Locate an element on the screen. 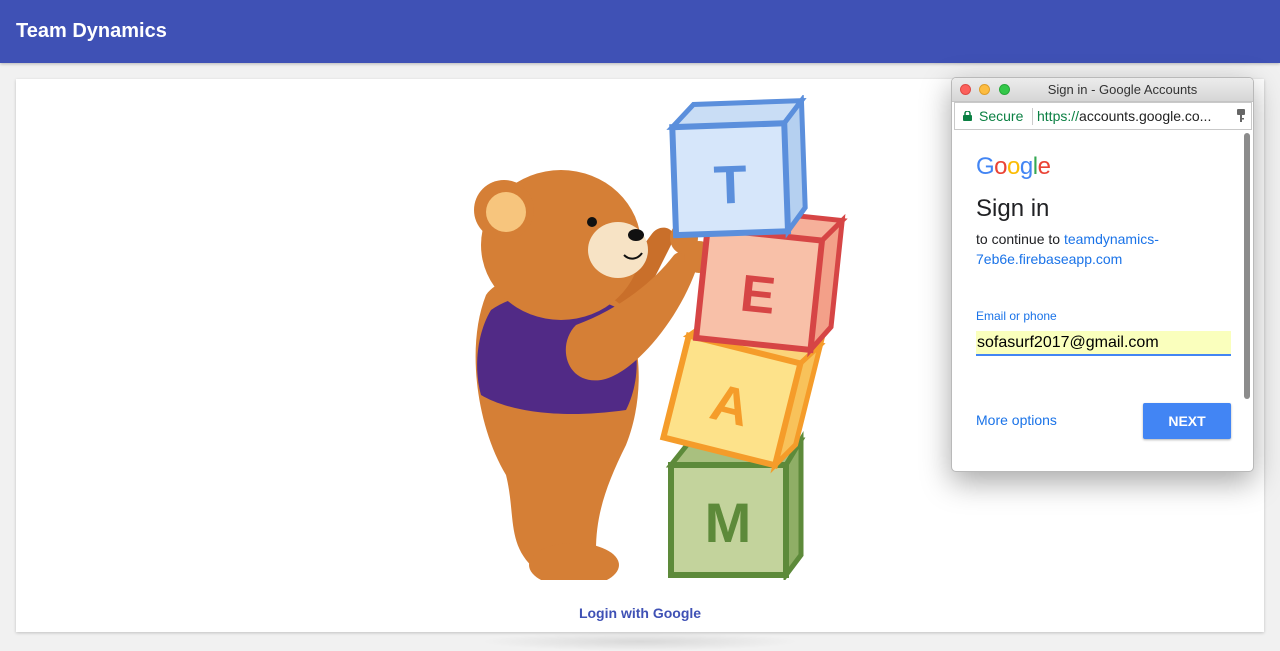 The image size is (1280, 651). google-logo: Google is located at coordinates (1013, 166).